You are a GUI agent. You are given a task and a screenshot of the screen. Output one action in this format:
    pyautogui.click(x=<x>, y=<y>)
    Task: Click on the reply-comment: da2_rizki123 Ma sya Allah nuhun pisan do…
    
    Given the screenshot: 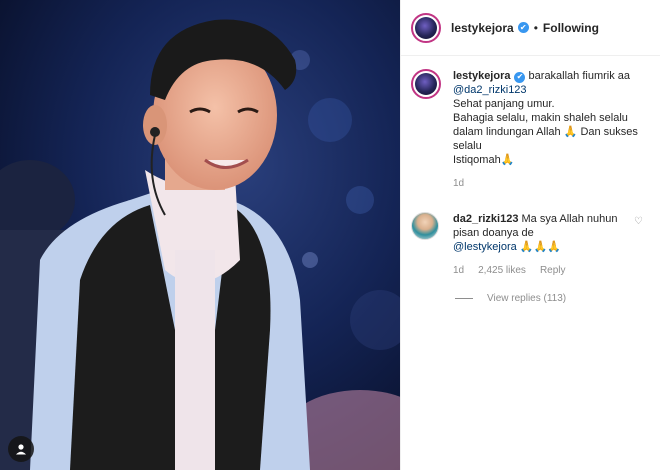 What is the action you would take?
    pyautogui.click(x=531, y=245)
    